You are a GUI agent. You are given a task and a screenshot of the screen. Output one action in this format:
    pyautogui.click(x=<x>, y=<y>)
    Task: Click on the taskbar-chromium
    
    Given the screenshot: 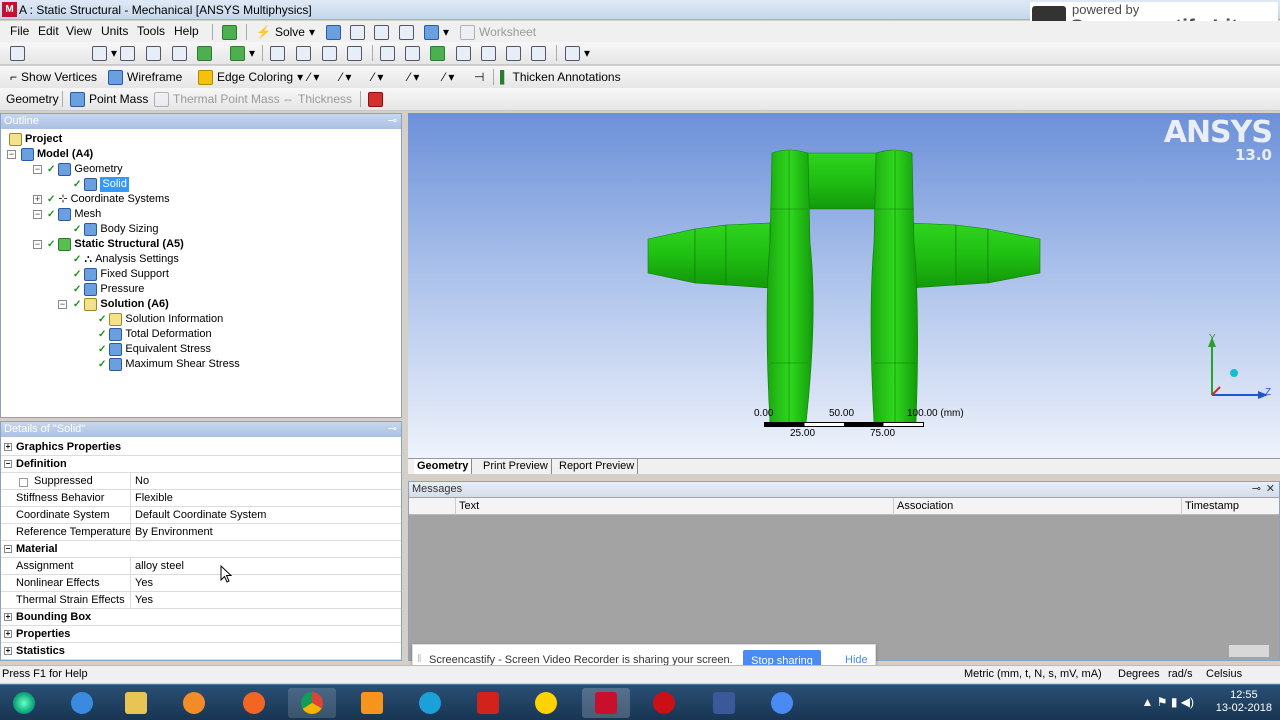 What is the action you would take?
    pyautogui.click(x=782, y=703)
    